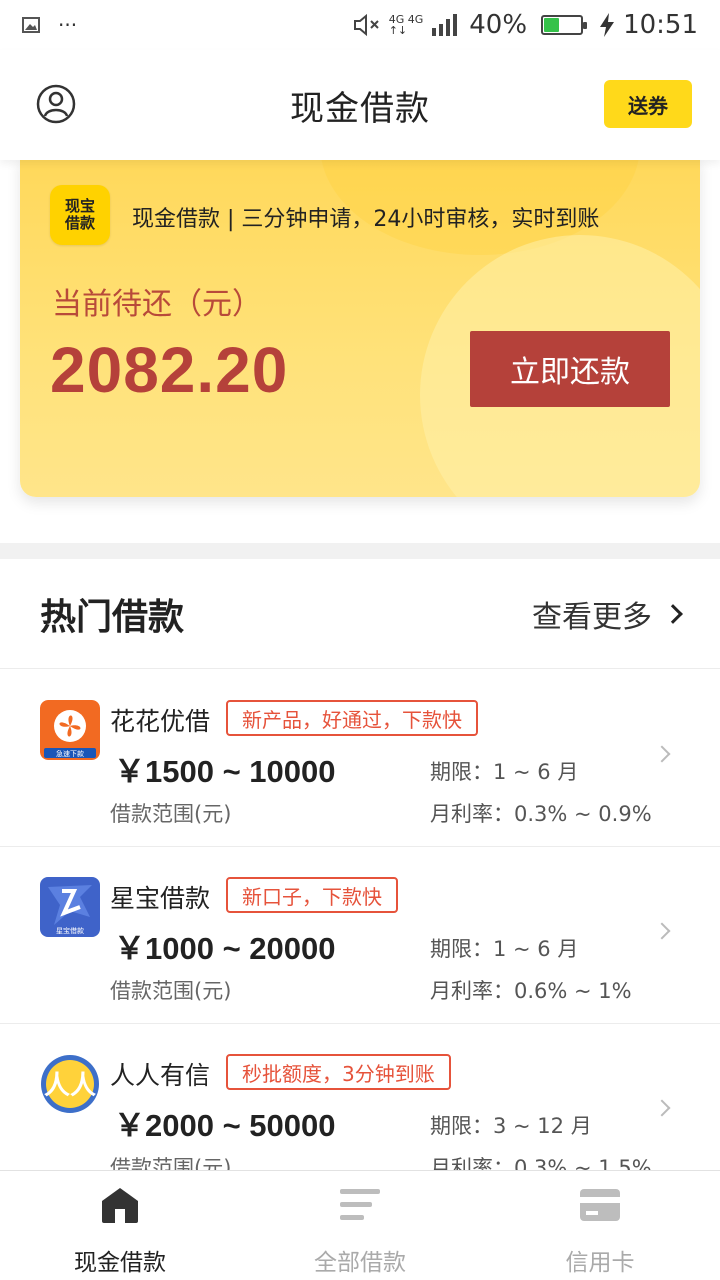 This screenshot has width=720, height=1280. I want to click on user-icon, so click(56, 104).